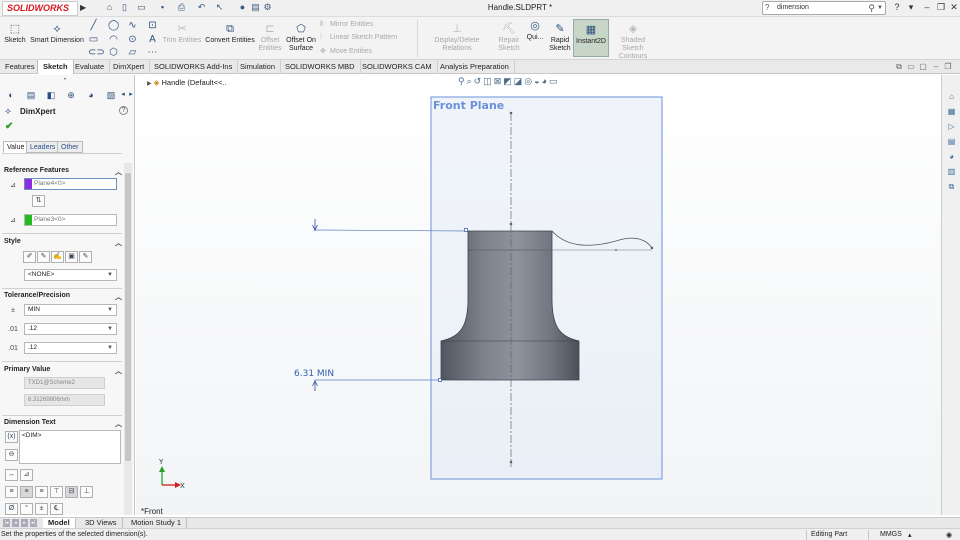 The width and height of the screenshot is (960, 540). What do you see at coordinates (24, 523) in the screenshot?
I see `next-tab-icon: ▸` at bounding box center [24, 523].